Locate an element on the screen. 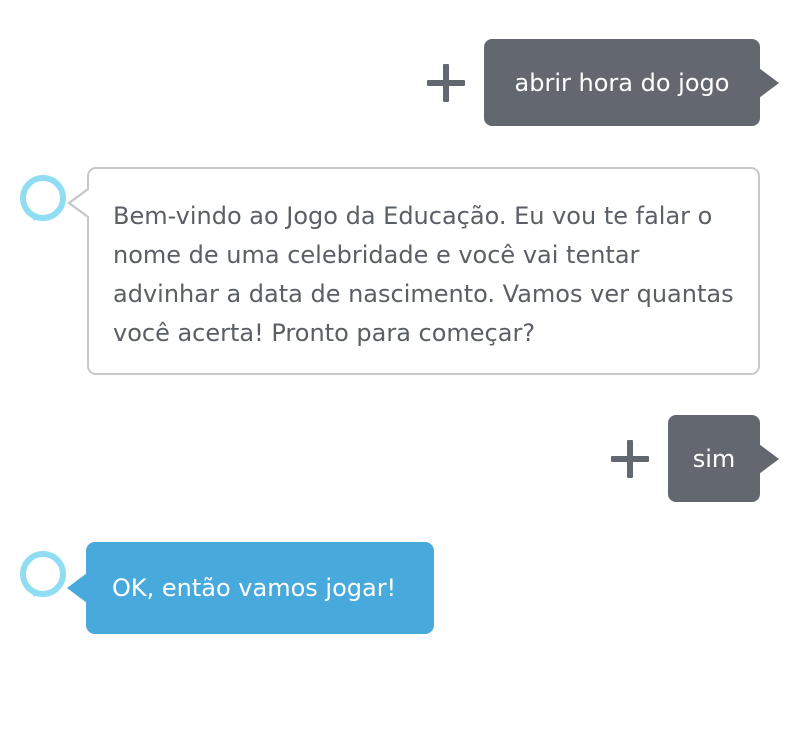  bubble-tail-fill is located at coordinates (80, 203).